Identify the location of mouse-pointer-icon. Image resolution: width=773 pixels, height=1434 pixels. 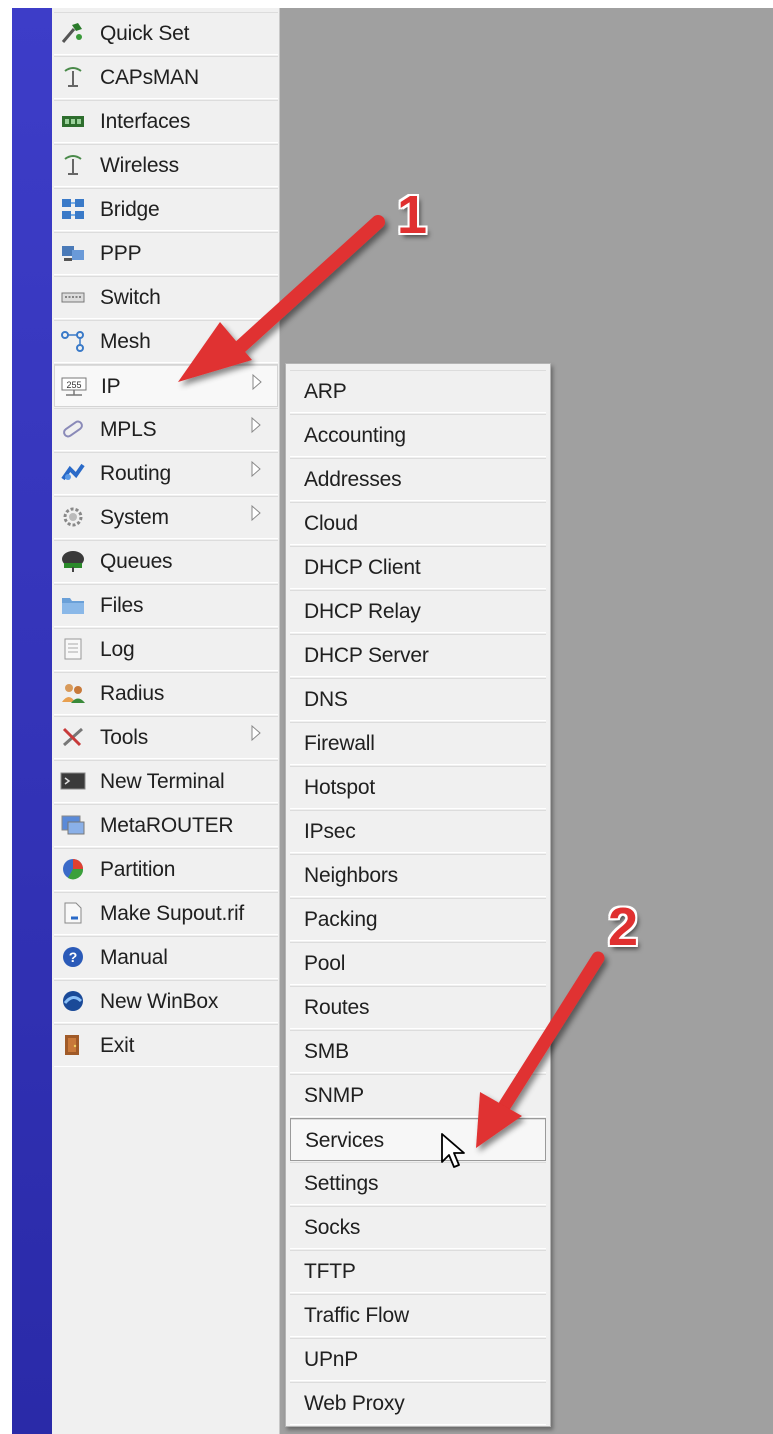
(453, 1150).